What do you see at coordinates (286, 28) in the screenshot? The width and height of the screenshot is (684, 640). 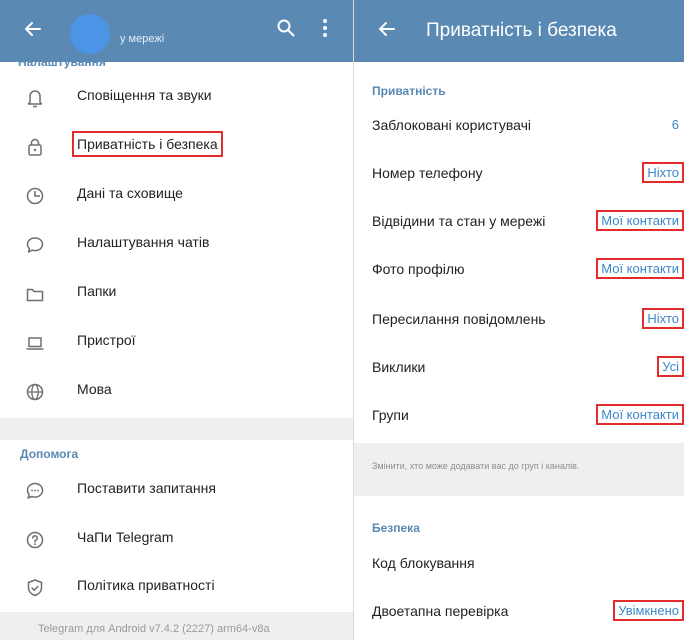 I see `search-icon` at bounding box center [286, 28].